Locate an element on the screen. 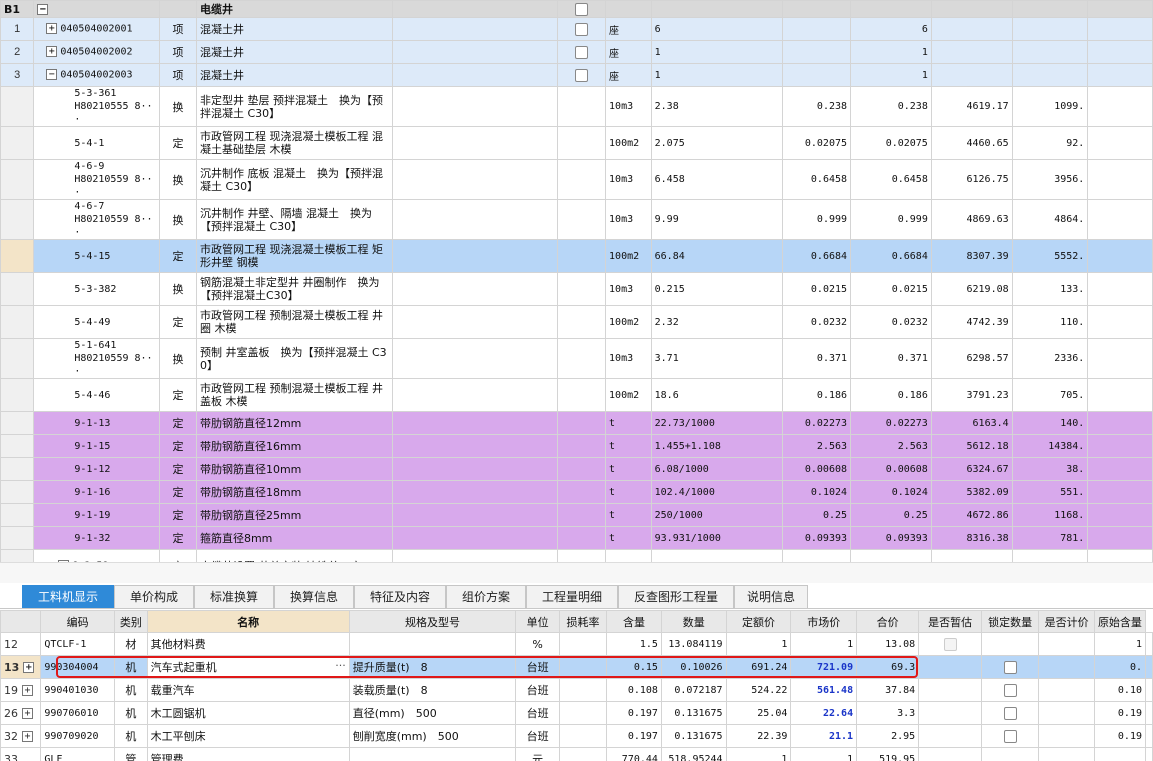 The image size is (1153, 761). expr-cell: 6.08/1000 is located at coordinates (717, 469).